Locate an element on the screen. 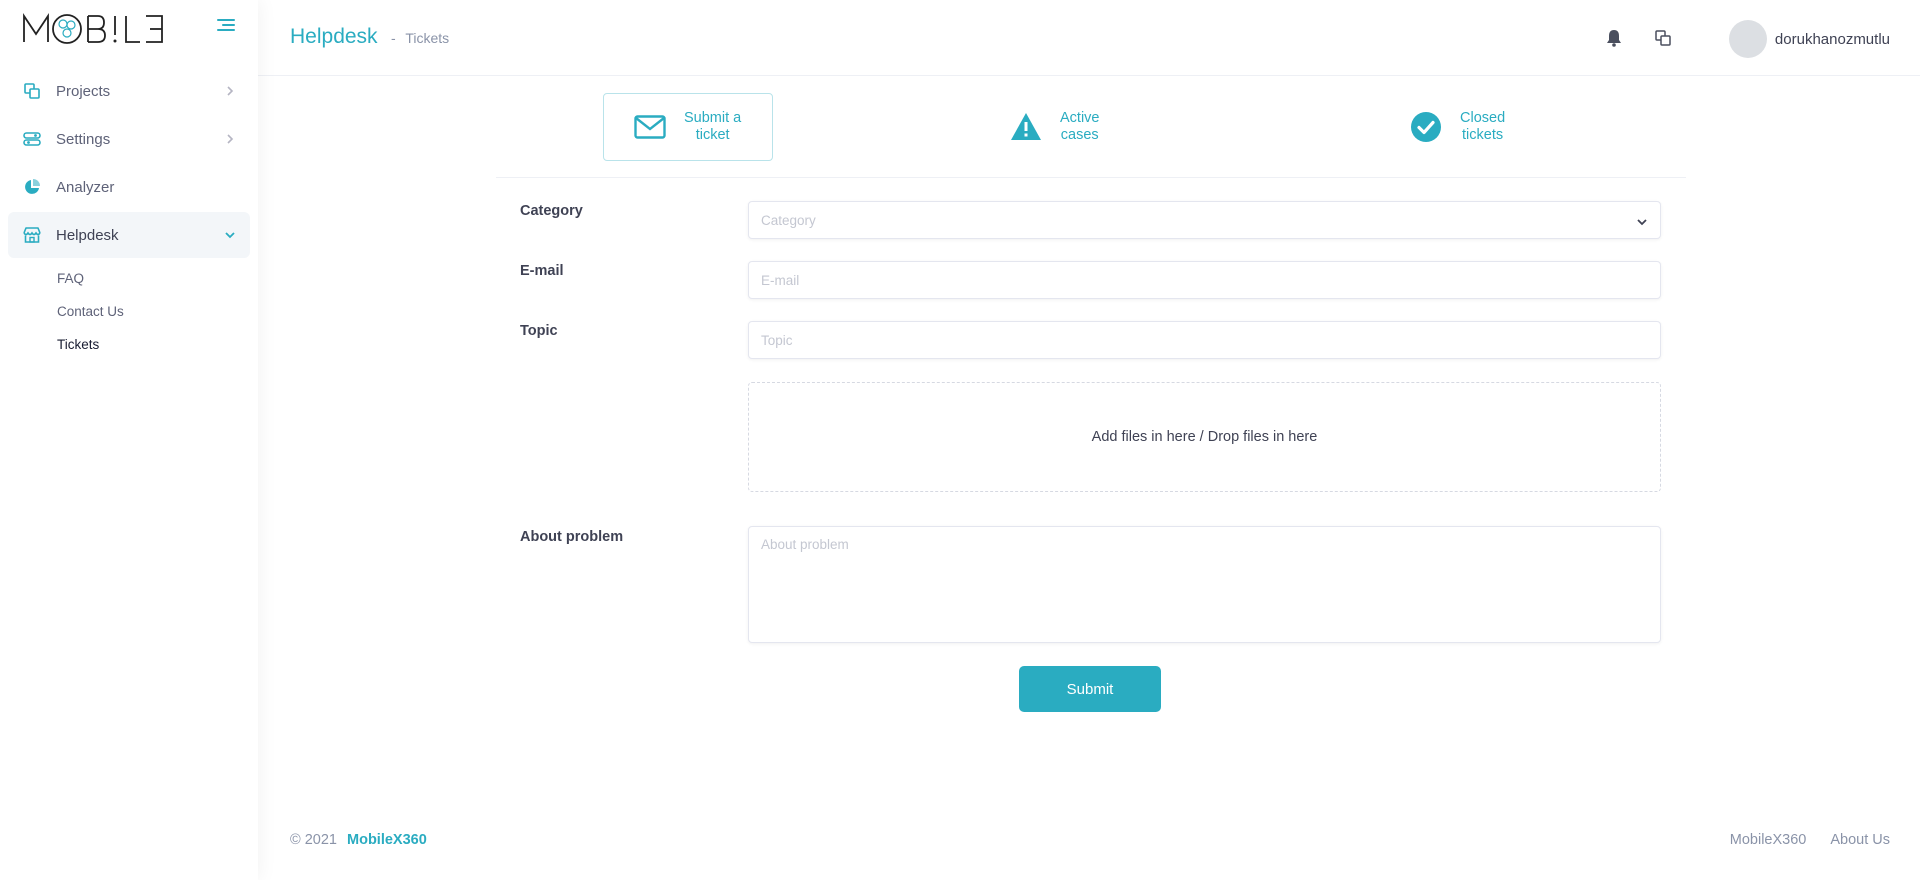  bell-icon is located at coordinates (1614, 38).